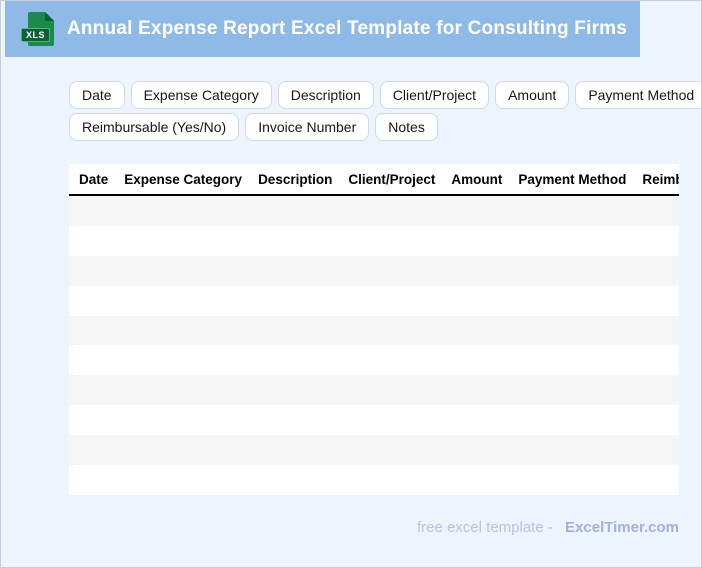 The image size is (702, 568). I want to click on column-chip-notes: Notes, so click(406, 127).